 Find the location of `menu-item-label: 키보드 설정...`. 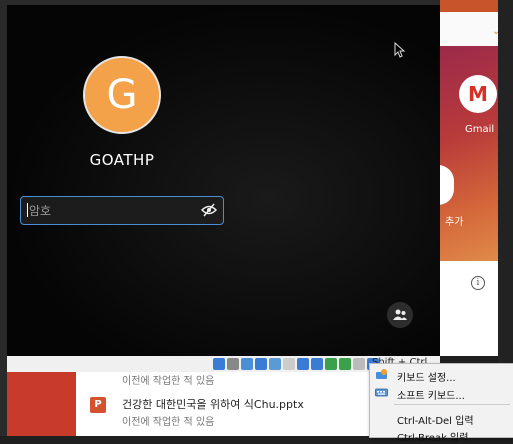

menu-item-label: 키보드 설정... is located at coordinates (426, 378).